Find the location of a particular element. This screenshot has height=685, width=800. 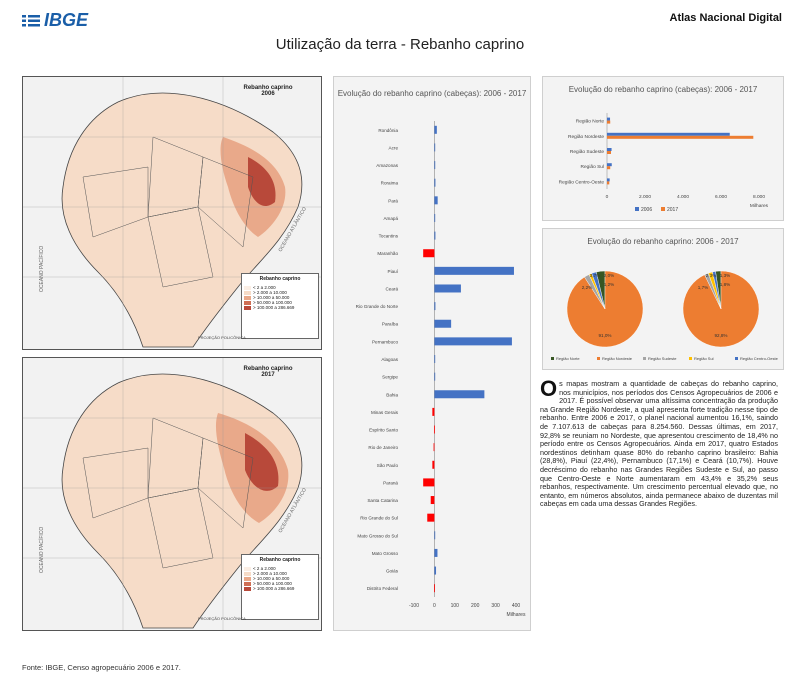

state-chart-category-label: Rondônia is located at coordinates (388, 130).